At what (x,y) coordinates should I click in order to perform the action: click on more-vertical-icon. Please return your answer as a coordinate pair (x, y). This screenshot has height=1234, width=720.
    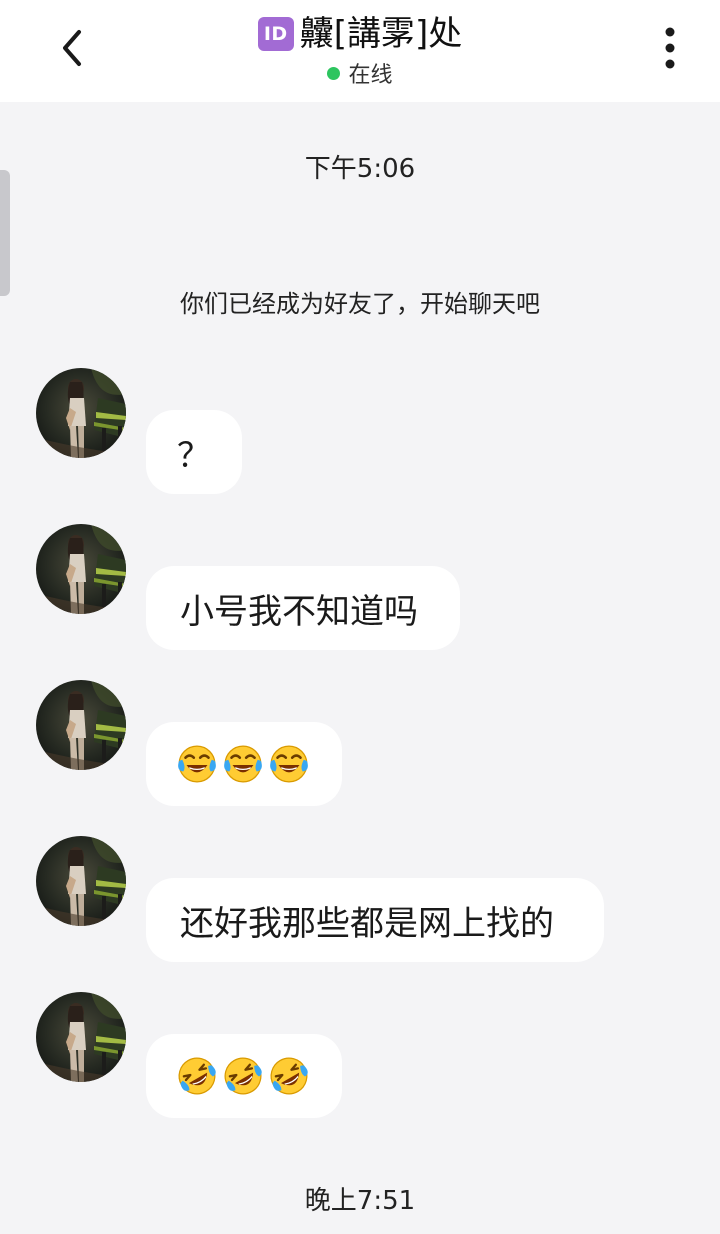
    Looking at the image, I should click on (670, 48).